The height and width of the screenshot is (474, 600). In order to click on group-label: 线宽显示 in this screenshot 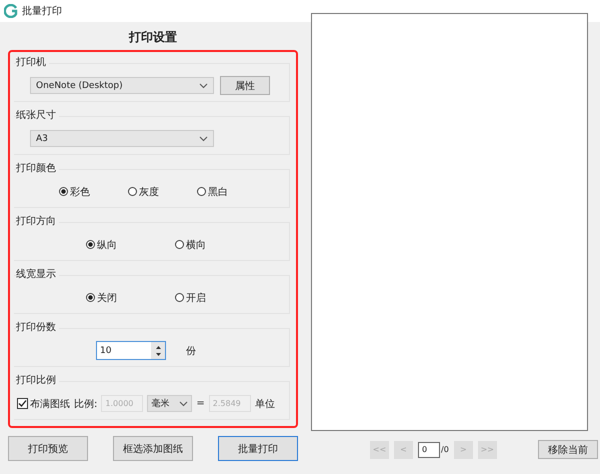, I will do `click(37, 274)`.